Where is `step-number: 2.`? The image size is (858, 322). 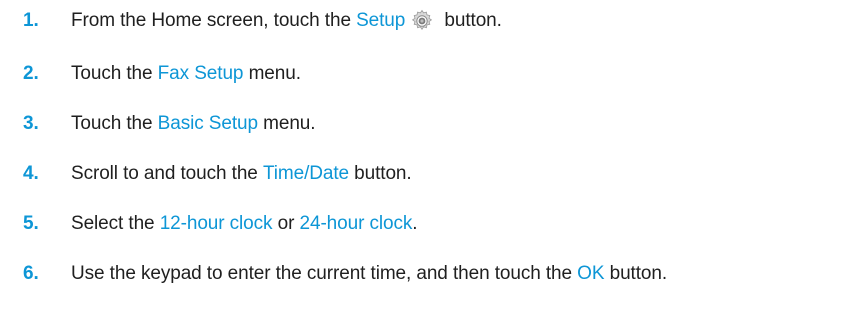 step-number: 2. is located at coordinates (31, 73).